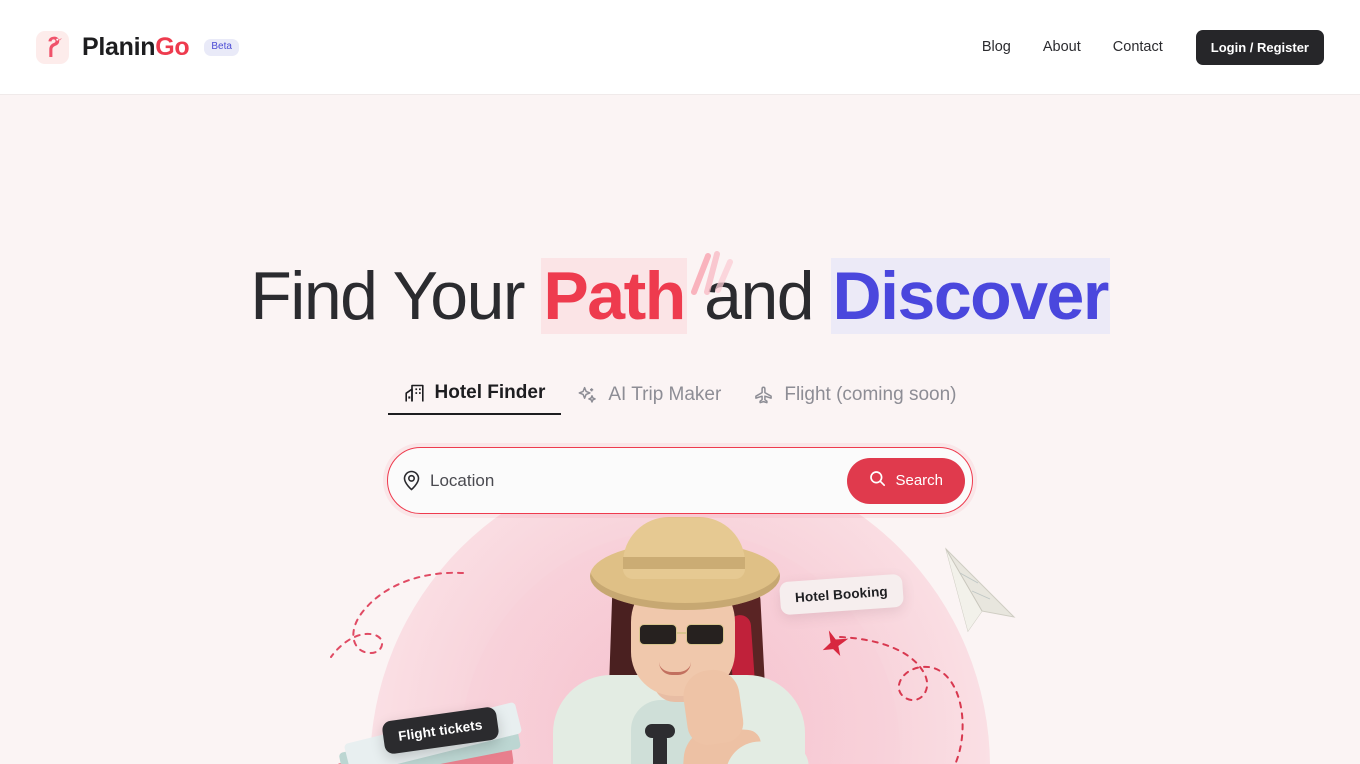  I want to click on beta-badge: Beta, so click(221, 47).